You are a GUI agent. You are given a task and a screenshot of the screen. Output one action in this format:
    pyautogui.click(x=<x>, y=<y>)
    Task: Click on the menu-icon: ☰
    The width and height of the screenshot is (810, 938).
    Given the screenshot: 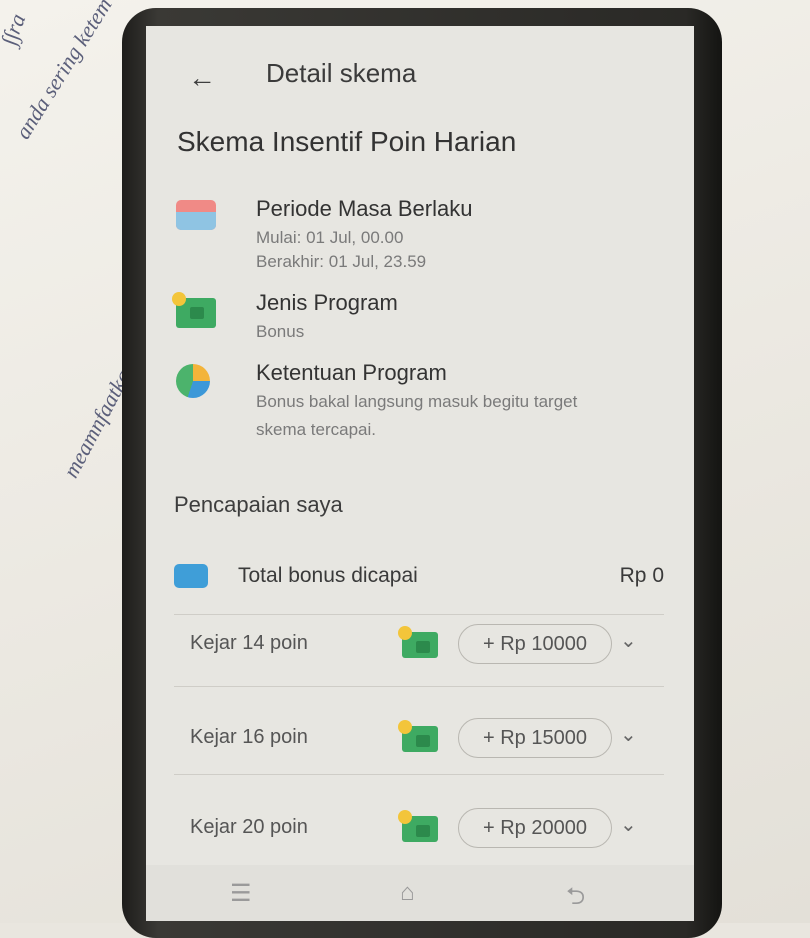 What is the action you would take?
    pyautogui.click(x=241, y=893)
    